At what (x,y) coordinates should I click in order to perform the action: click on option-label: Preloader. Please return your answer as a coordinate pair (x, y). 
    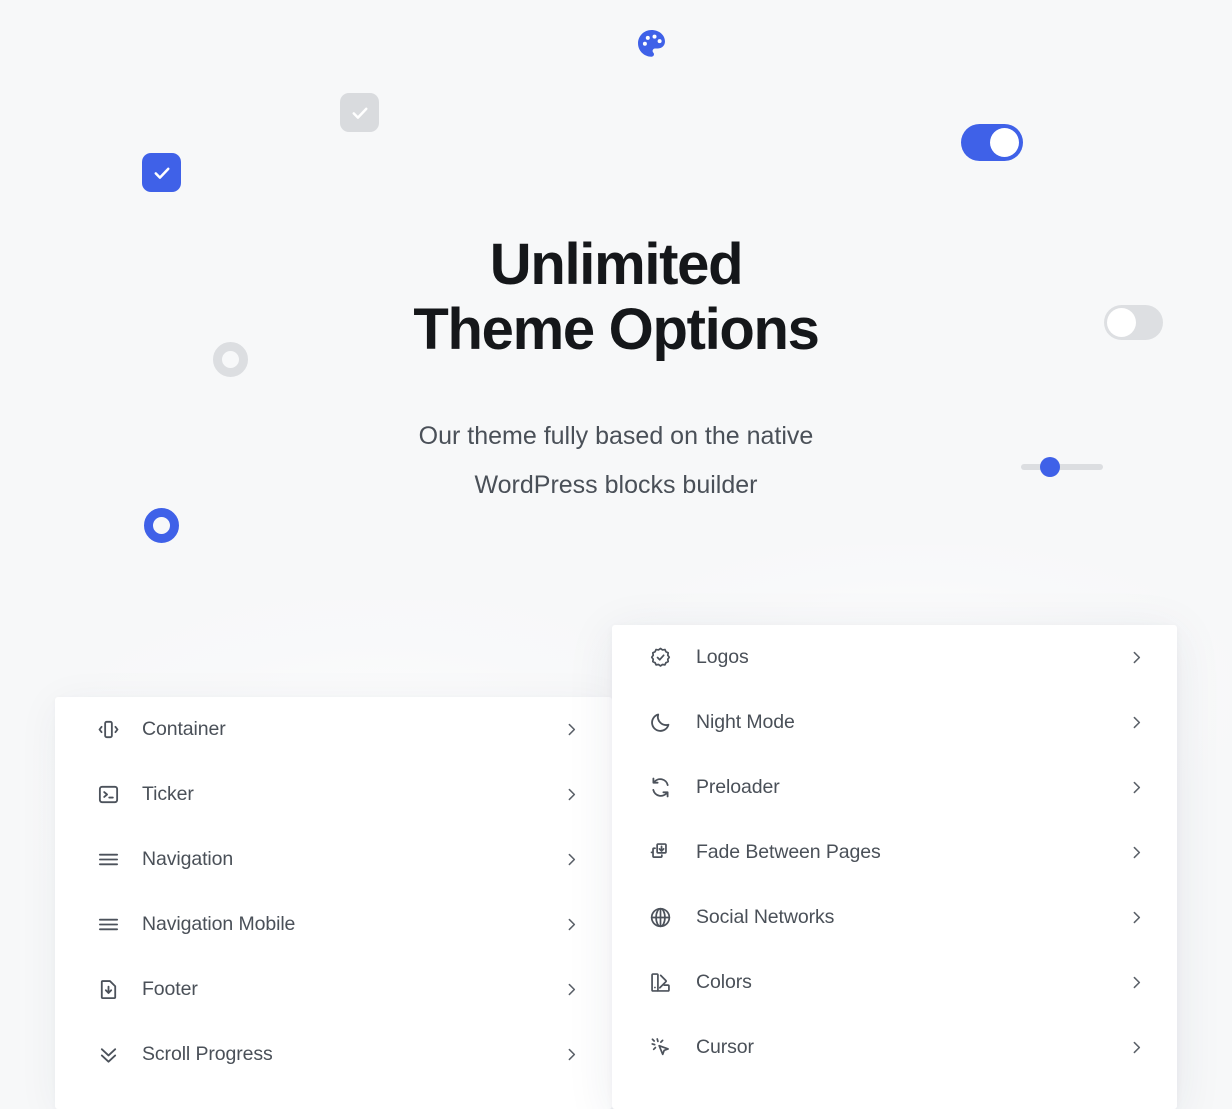
    Looking at the image, I should click on (738, 787).